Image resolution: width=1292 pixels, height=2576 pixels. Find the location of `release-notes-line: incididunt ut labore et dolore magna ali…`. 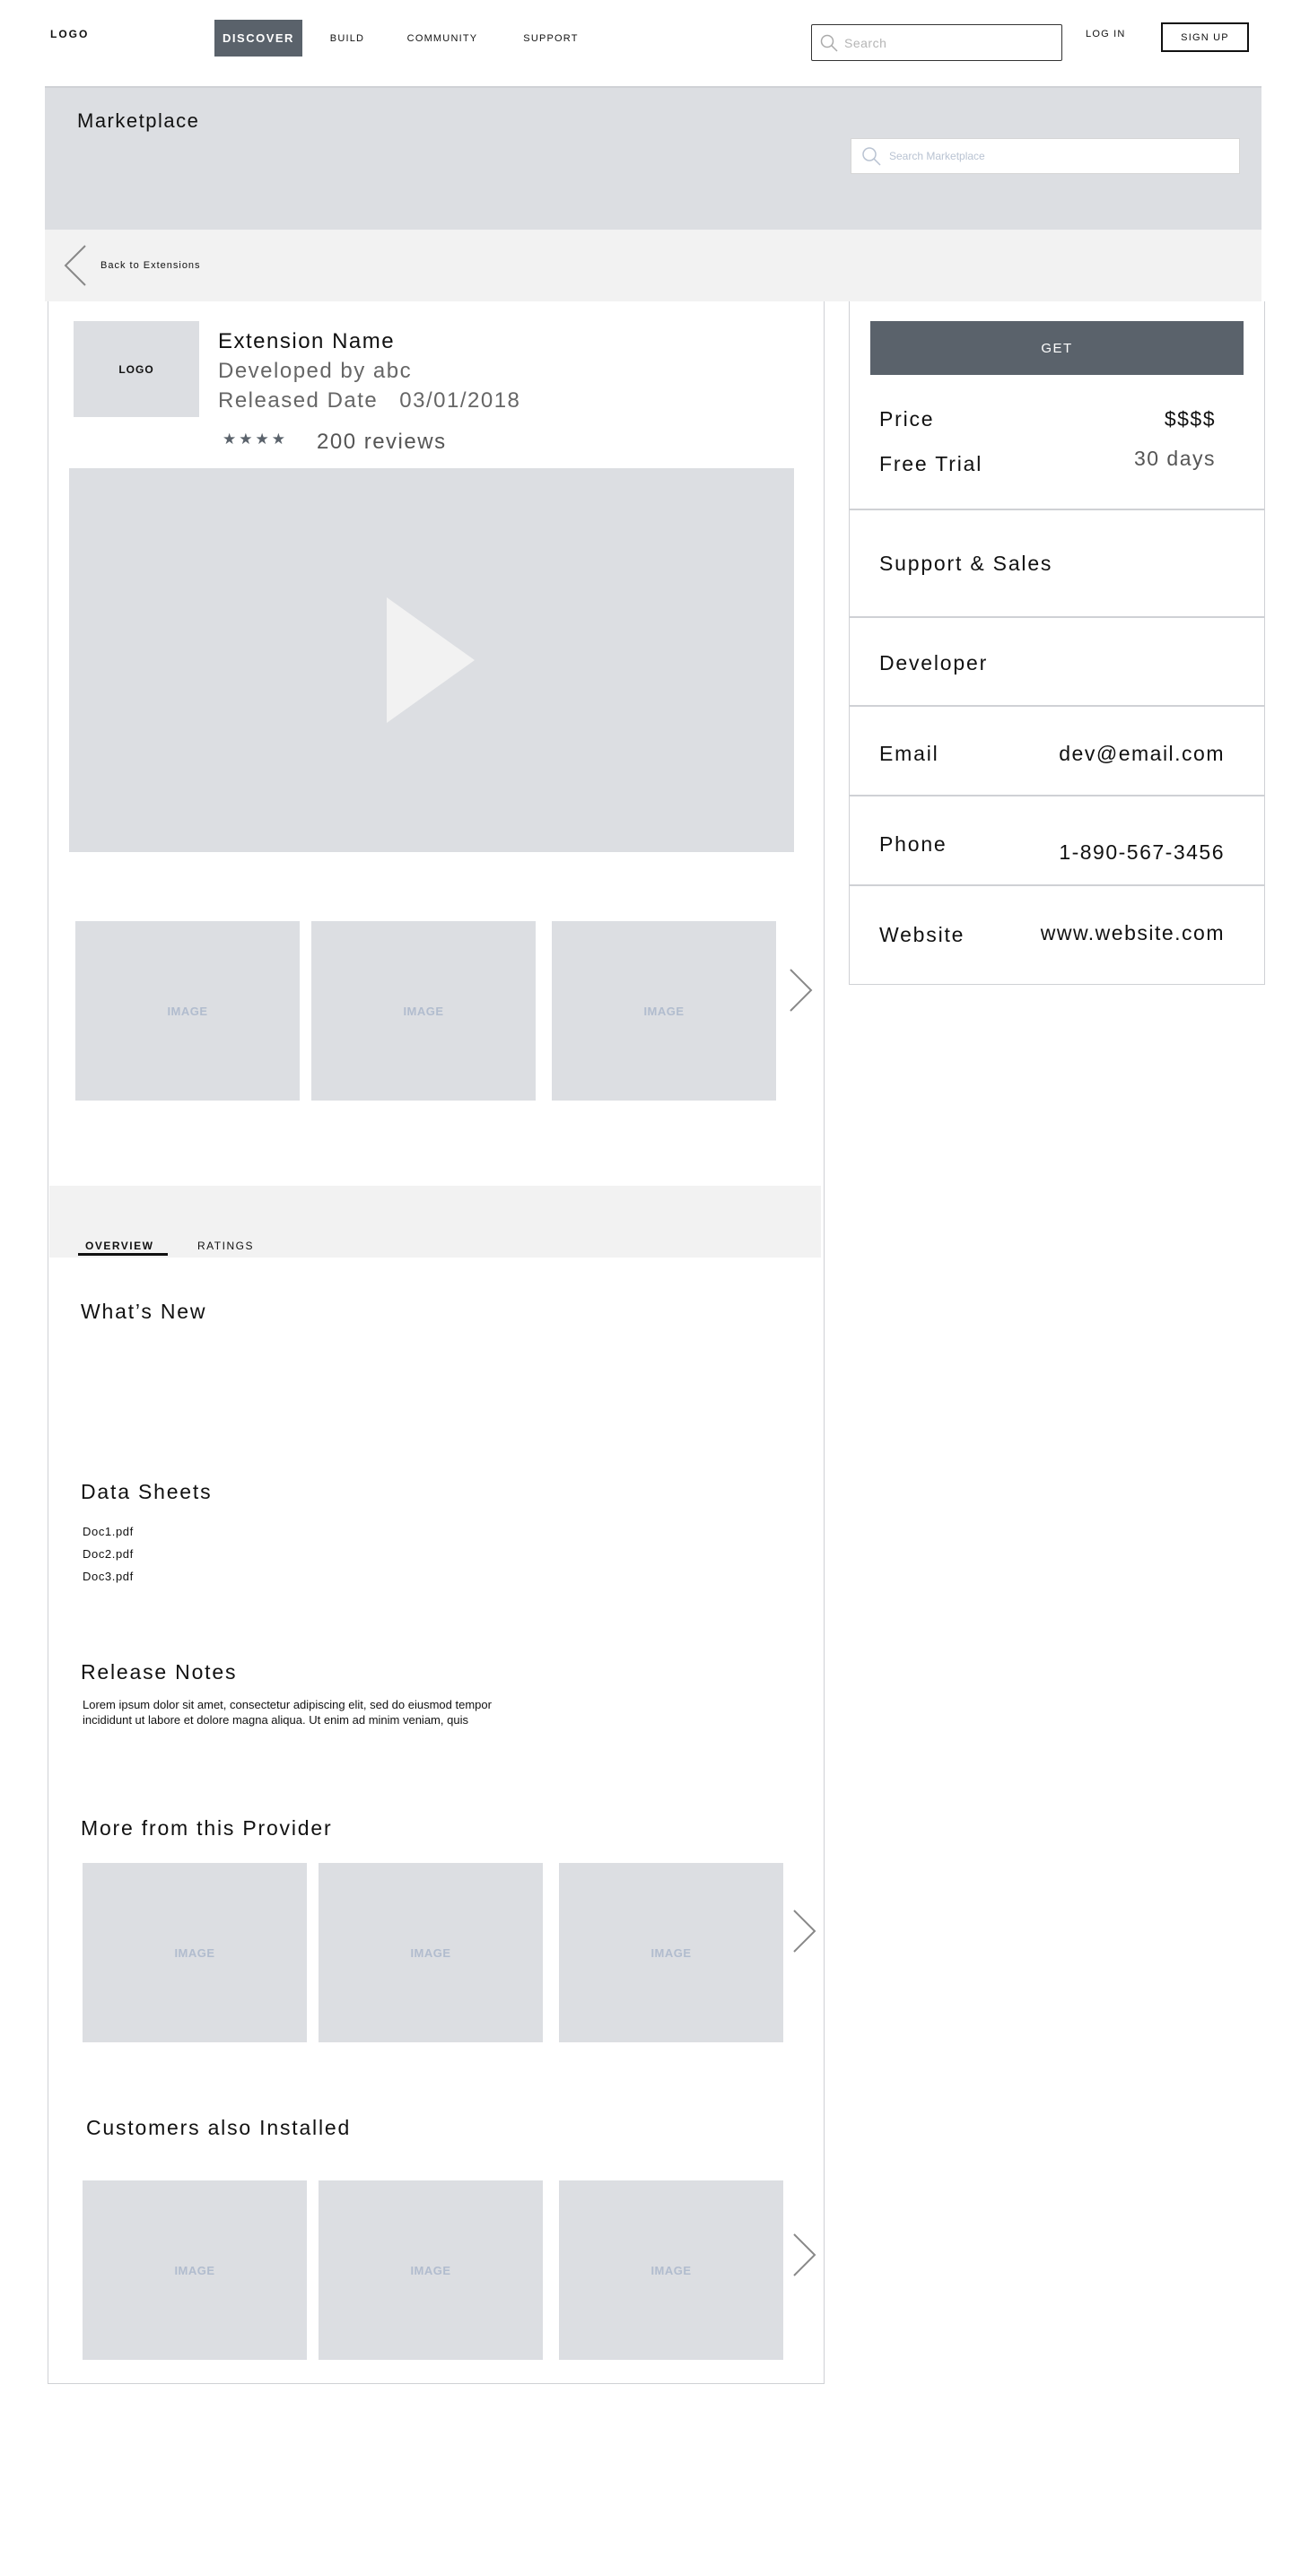

release-notes-line: incididunt ut labore et dolore magna ali… is located at coordinates (275, 1720).